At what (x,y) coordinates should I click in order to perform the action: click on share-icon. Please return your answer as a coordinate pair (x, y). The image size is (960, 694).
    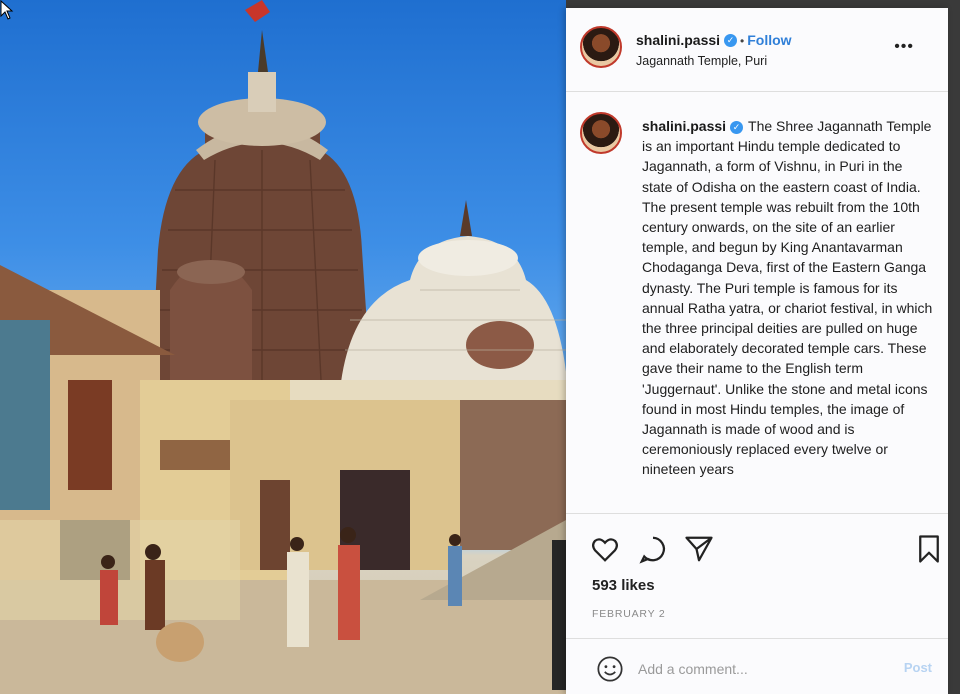
    Looking at the image, I should click on (699, 549).